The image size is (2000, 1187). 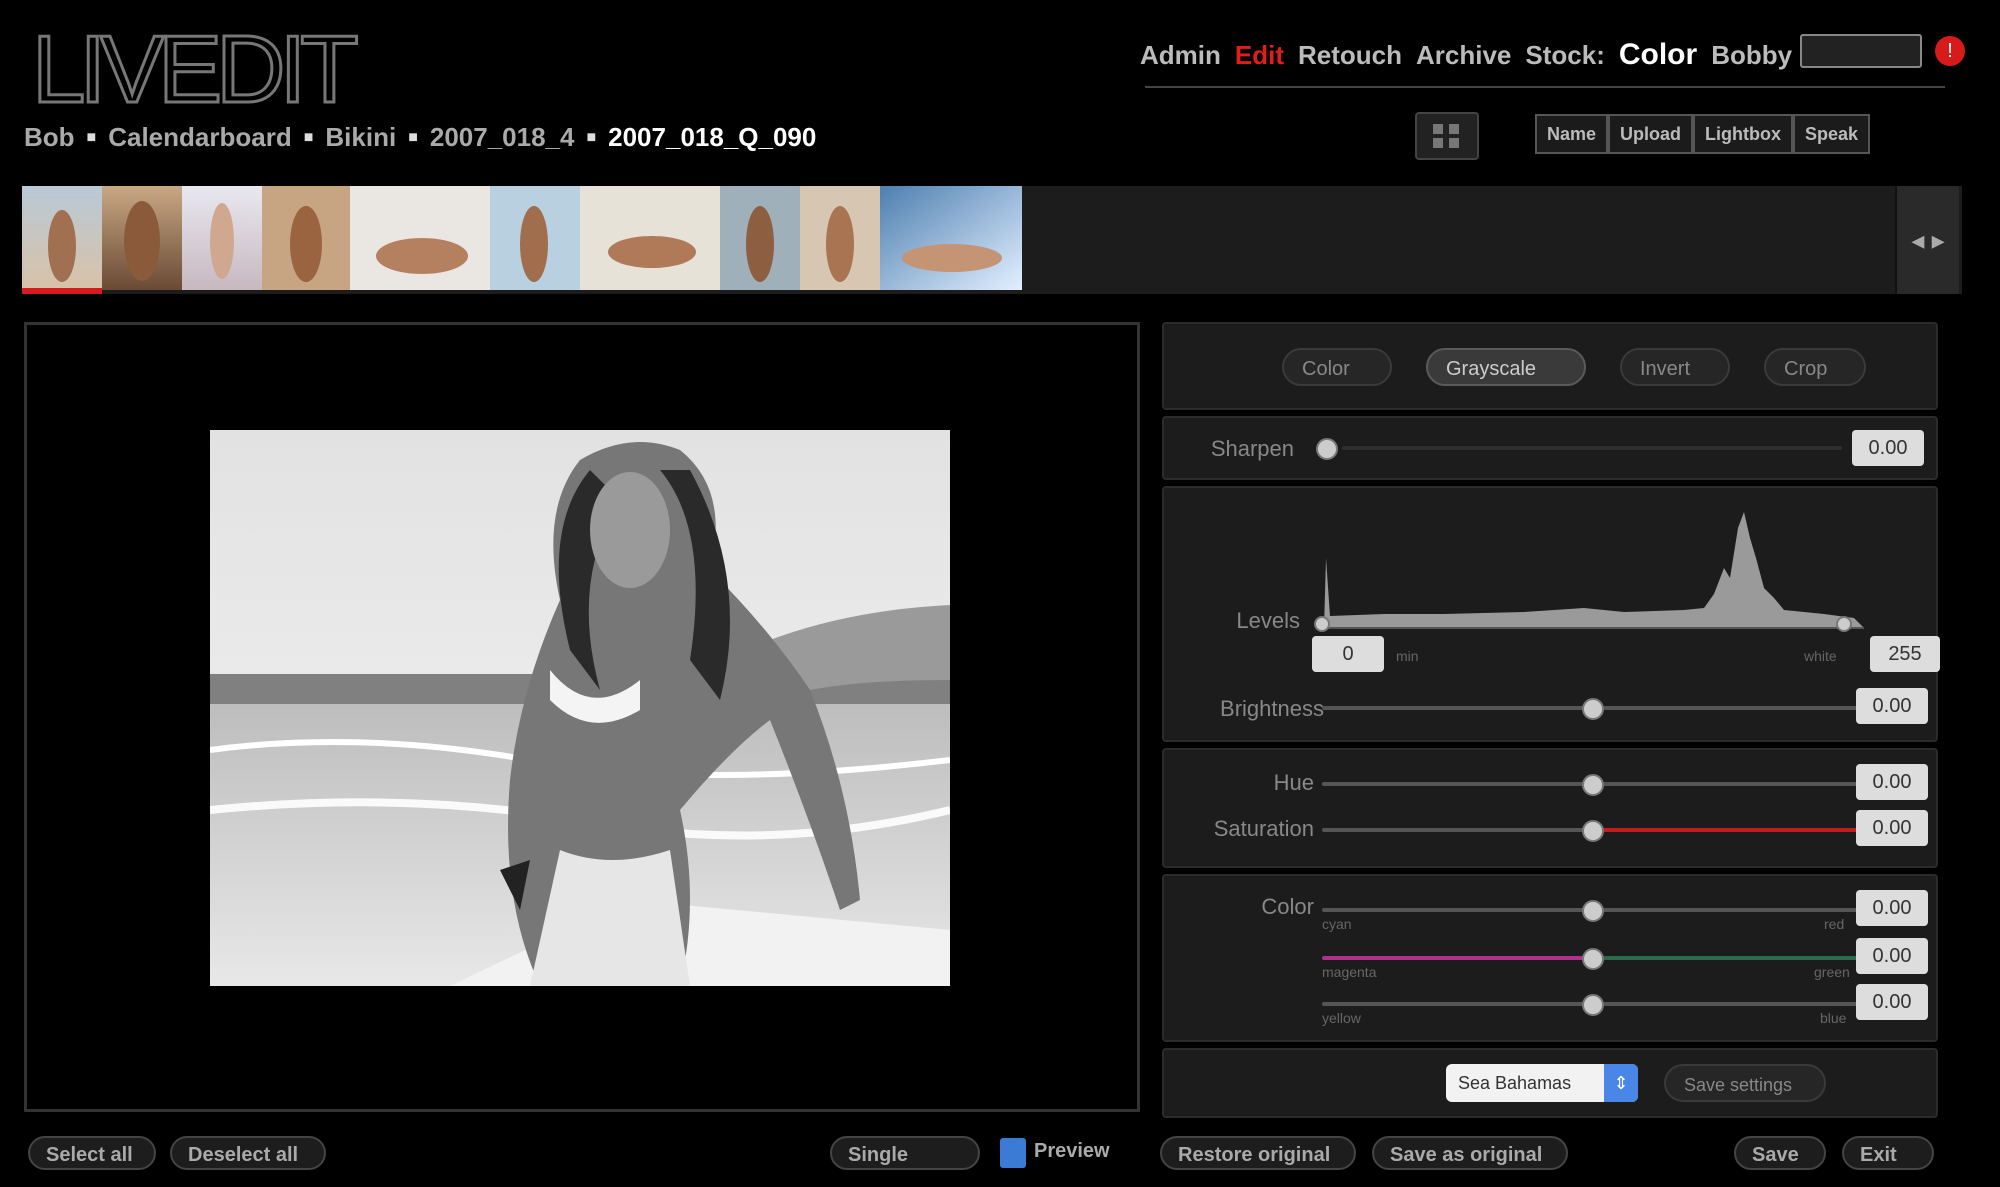 What do you see at coordinates (1327, 449) in the screenshot?
I see `sharpen-slider-knob` at bounding box center [1327, 449].